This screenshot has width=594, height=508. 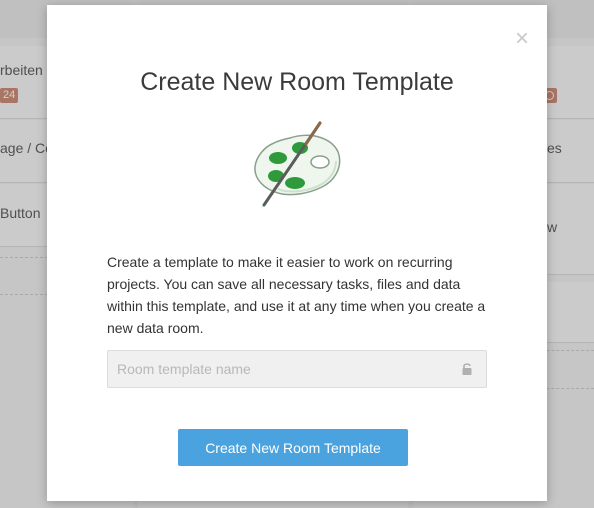 I want to click on create-template-button: Create New Room Template, so click(x=293, y=447).